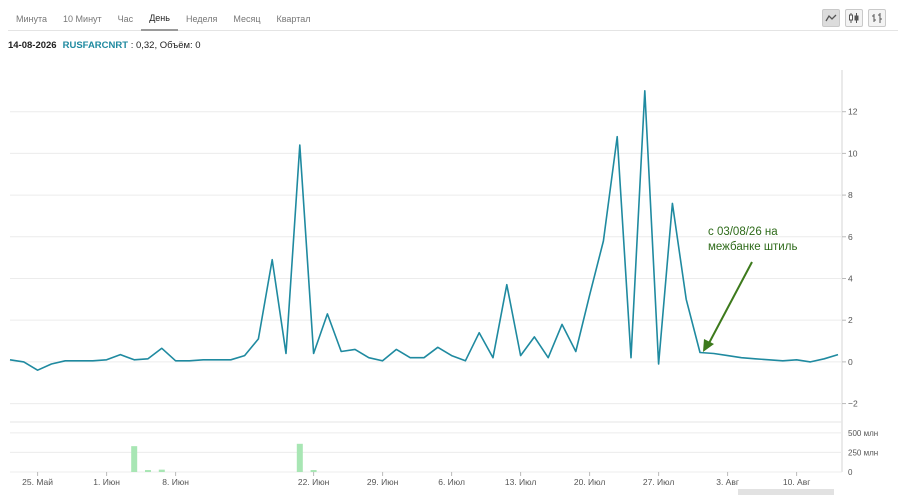  Describe the element at coordinates (863, 433) in the screenshot. I see `volume-tick-label: 500 млн` at that location.